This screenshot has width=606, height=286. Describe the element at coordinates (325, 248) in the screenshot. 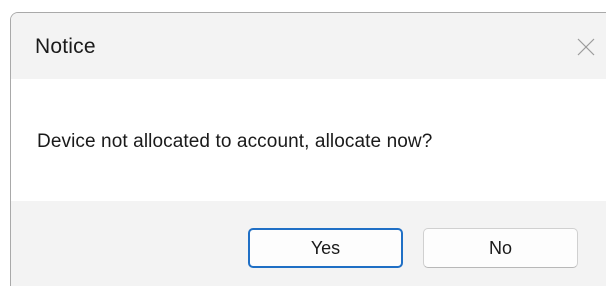

I see `yes-button: Yes` at that location.